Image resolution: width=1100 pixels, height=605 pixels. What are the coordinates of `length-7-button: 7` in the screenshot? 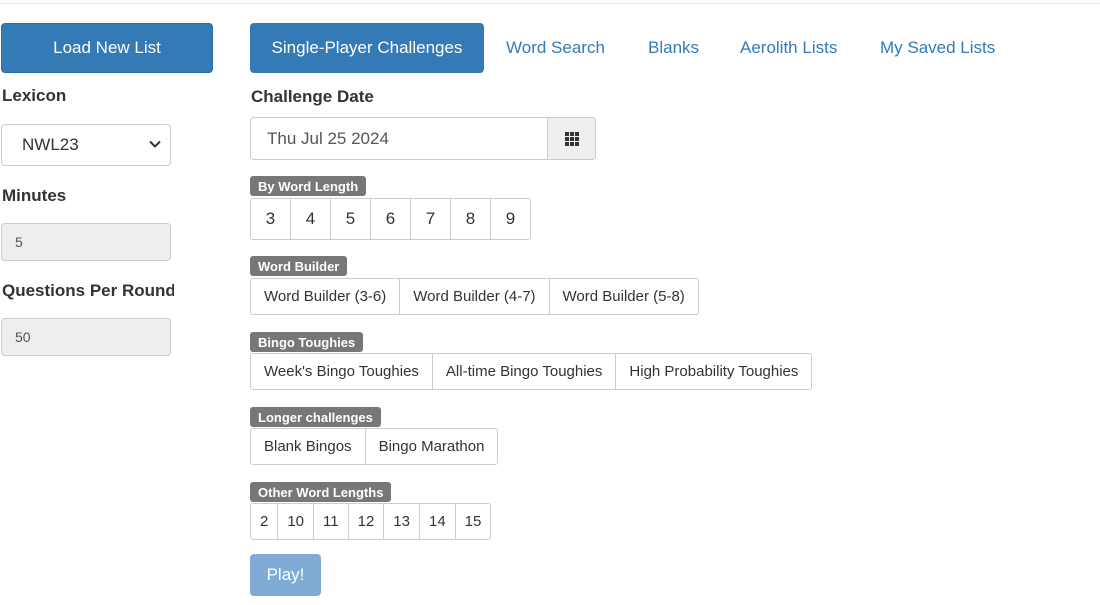 It's located at (430, 219).